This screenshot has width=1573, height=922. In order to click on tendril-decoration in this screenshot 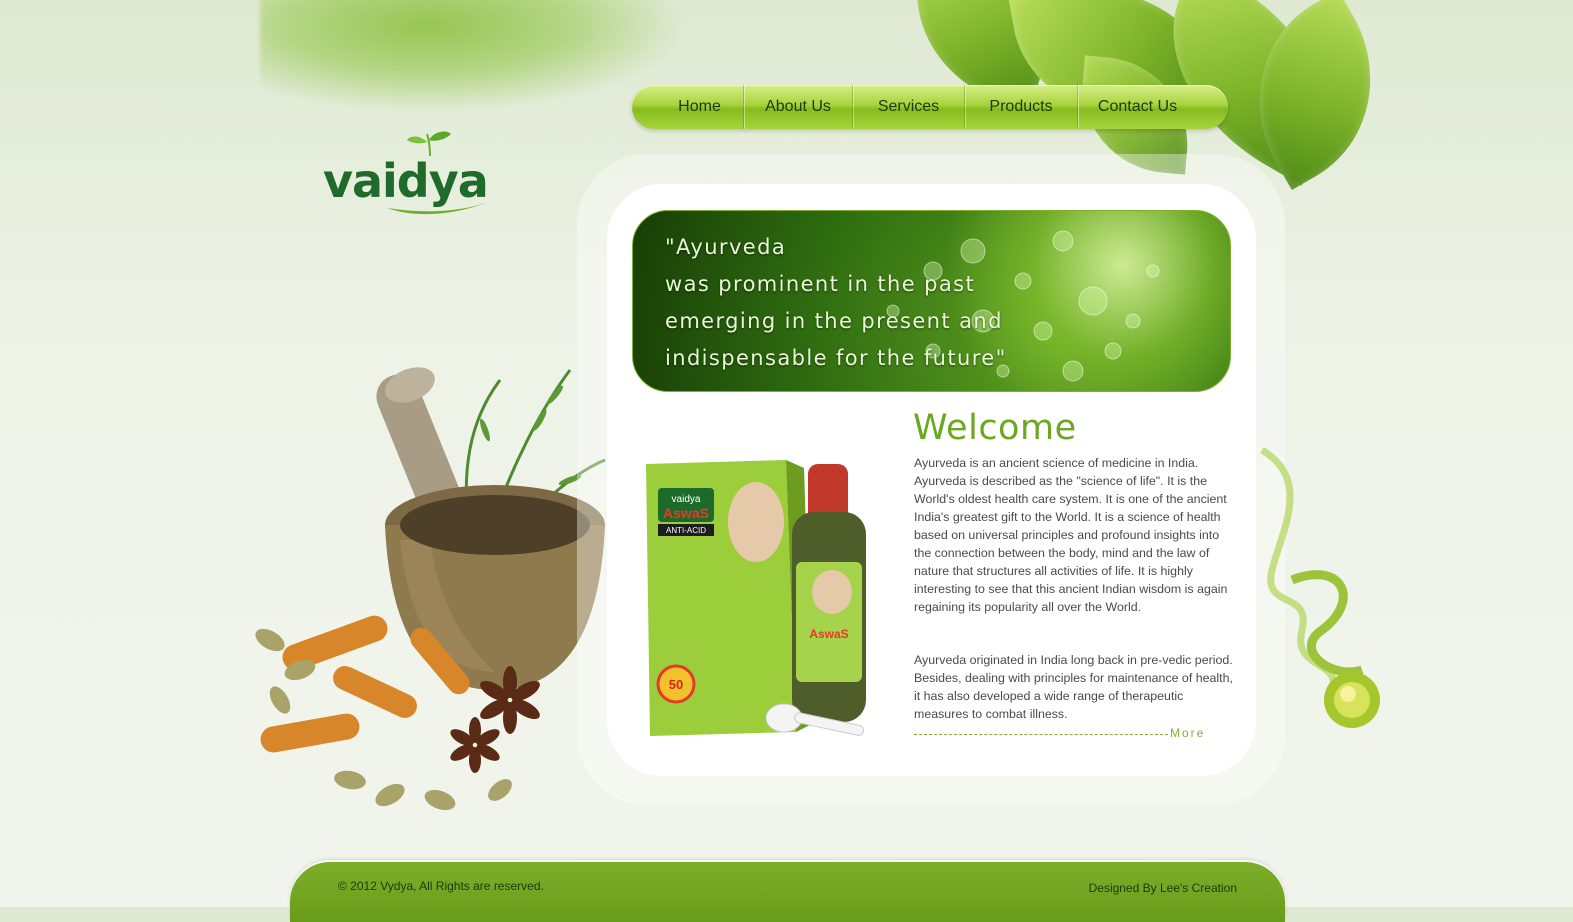, I will do `click(1320, 587)`.